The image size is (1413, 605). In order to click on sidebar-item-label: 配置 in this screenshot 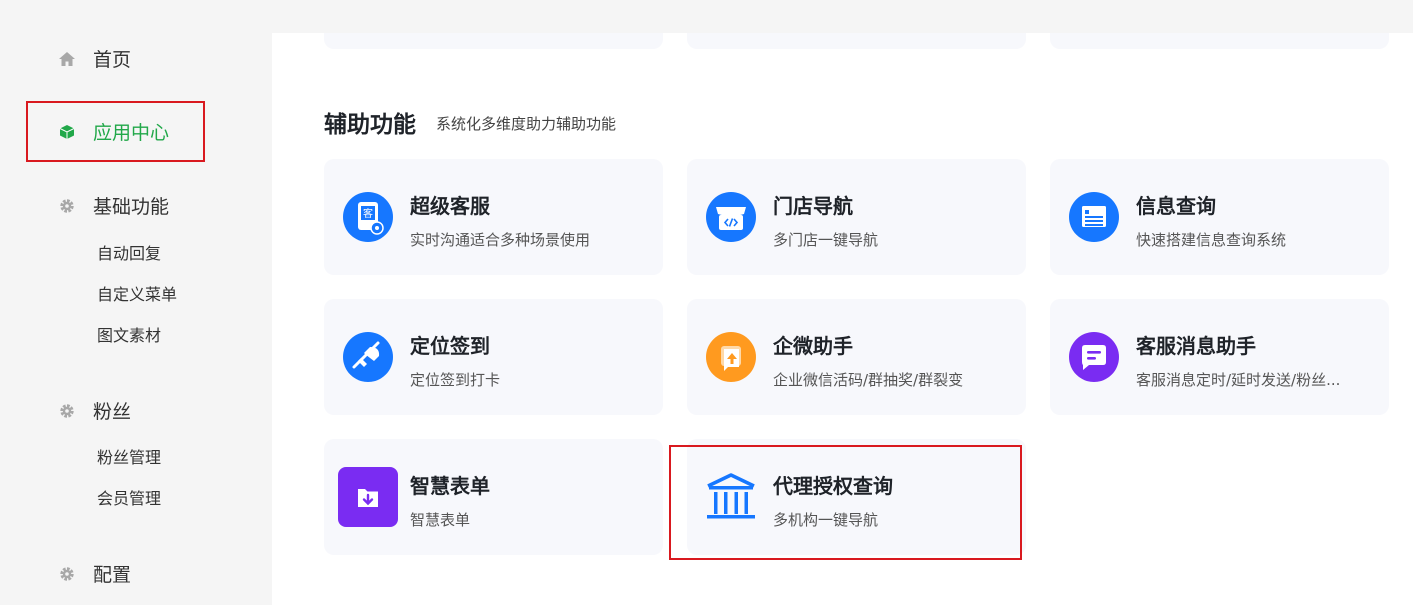, I will do `click(112, 575)`.